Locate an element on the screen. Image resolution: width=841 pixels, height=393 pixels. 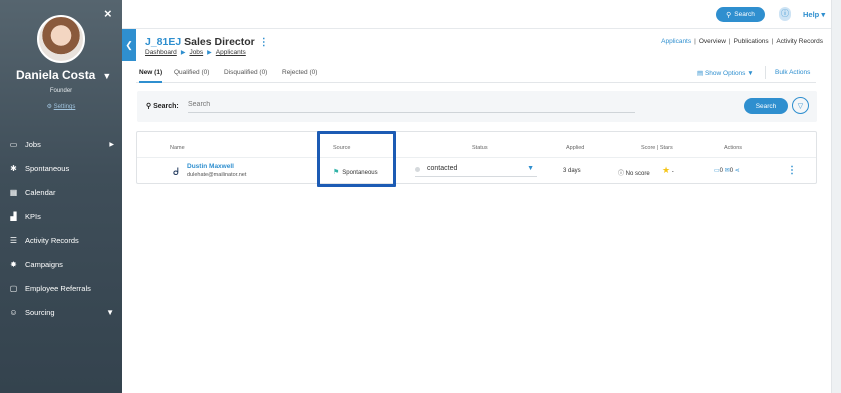
chevron-left-icon: ❮ is located at coordinates (129, 44).